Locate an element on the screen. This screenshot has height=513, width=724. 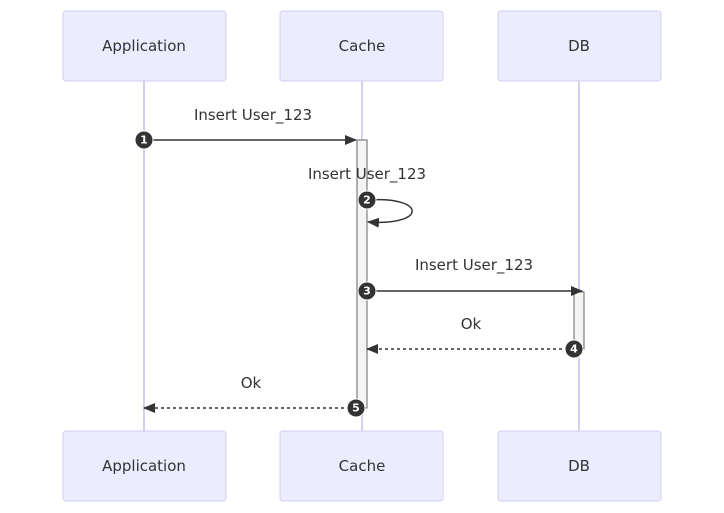
sequence-number: 3 is located at coordinates (367, 291).